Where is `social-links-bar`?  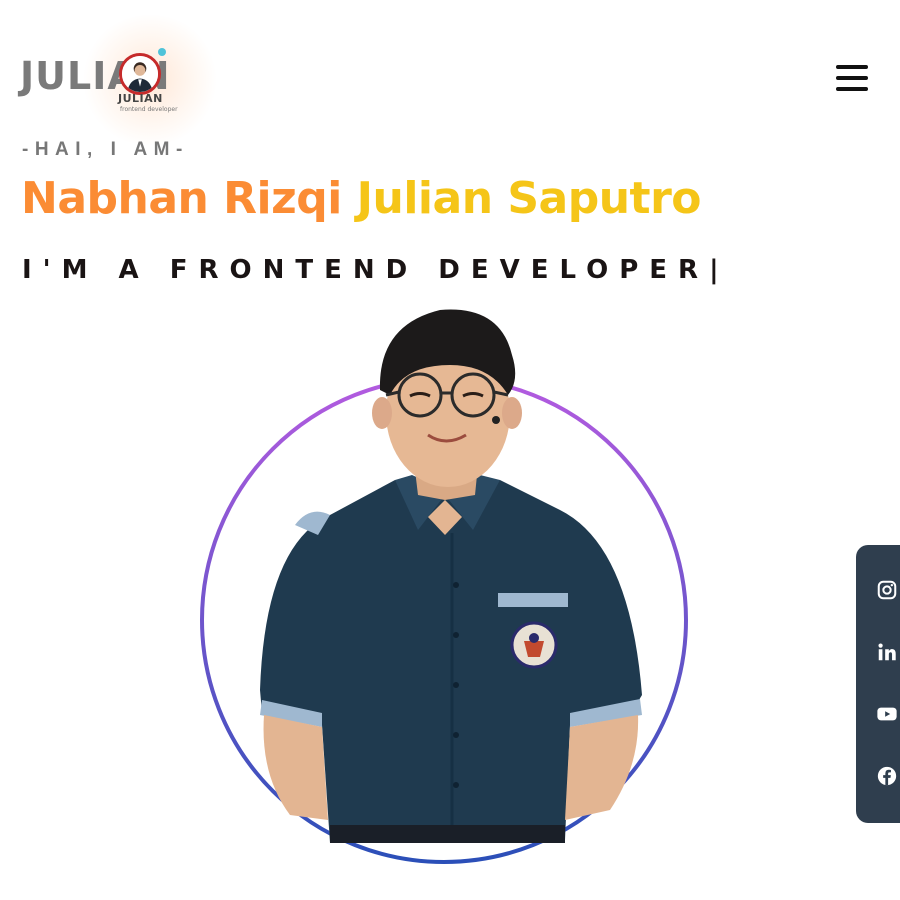
social-links-bar is located at coordinates (878, 684).